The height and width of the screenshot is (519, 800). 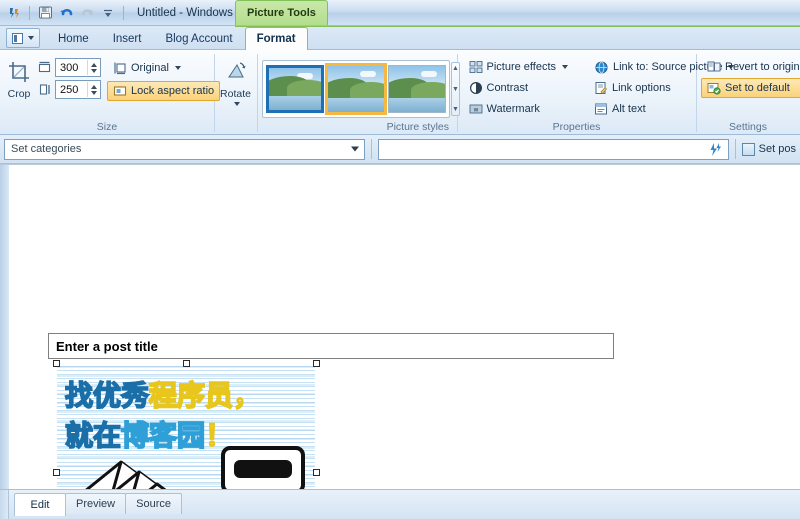 What do you see at coordinates (331, 346) in the screenshot?
I see `post-title-input: Enter a post title` at bounding box center [331, 346].